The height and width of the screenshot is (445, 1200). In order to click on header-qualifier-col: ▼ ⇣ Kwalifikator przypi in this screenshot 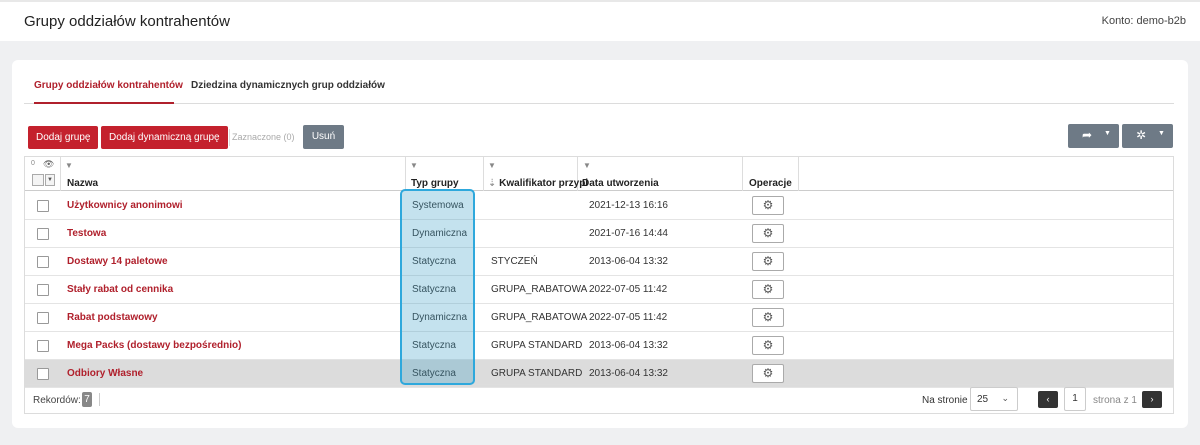, I will do `click(536, 174)`.